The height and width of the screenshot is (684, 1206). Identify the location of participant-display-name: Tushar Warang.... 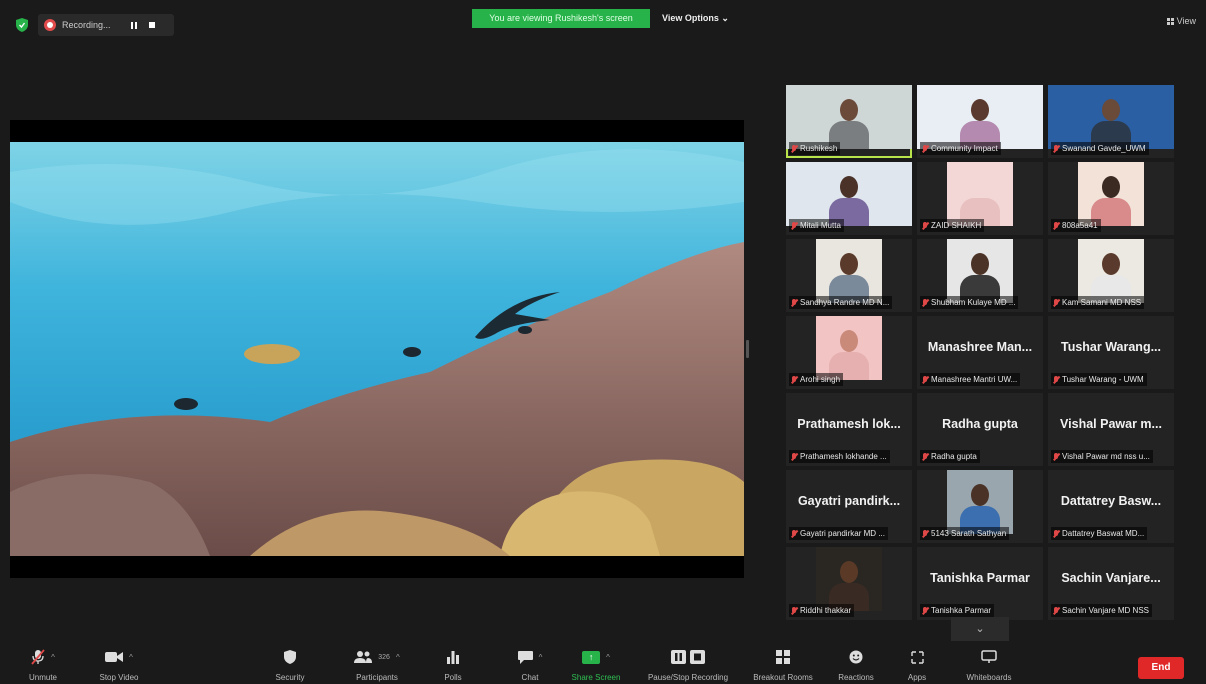
(1110, 347).